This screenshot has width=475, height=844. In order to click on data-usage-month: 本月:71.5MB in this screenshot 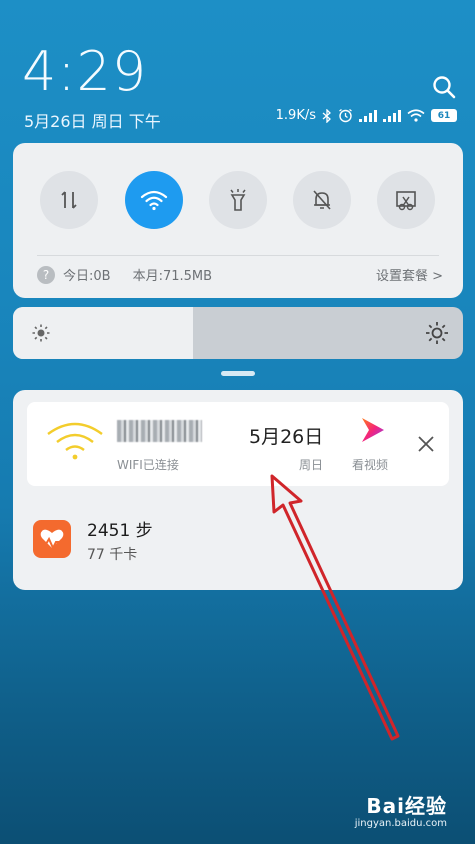, I will do `click(172, 276)`.